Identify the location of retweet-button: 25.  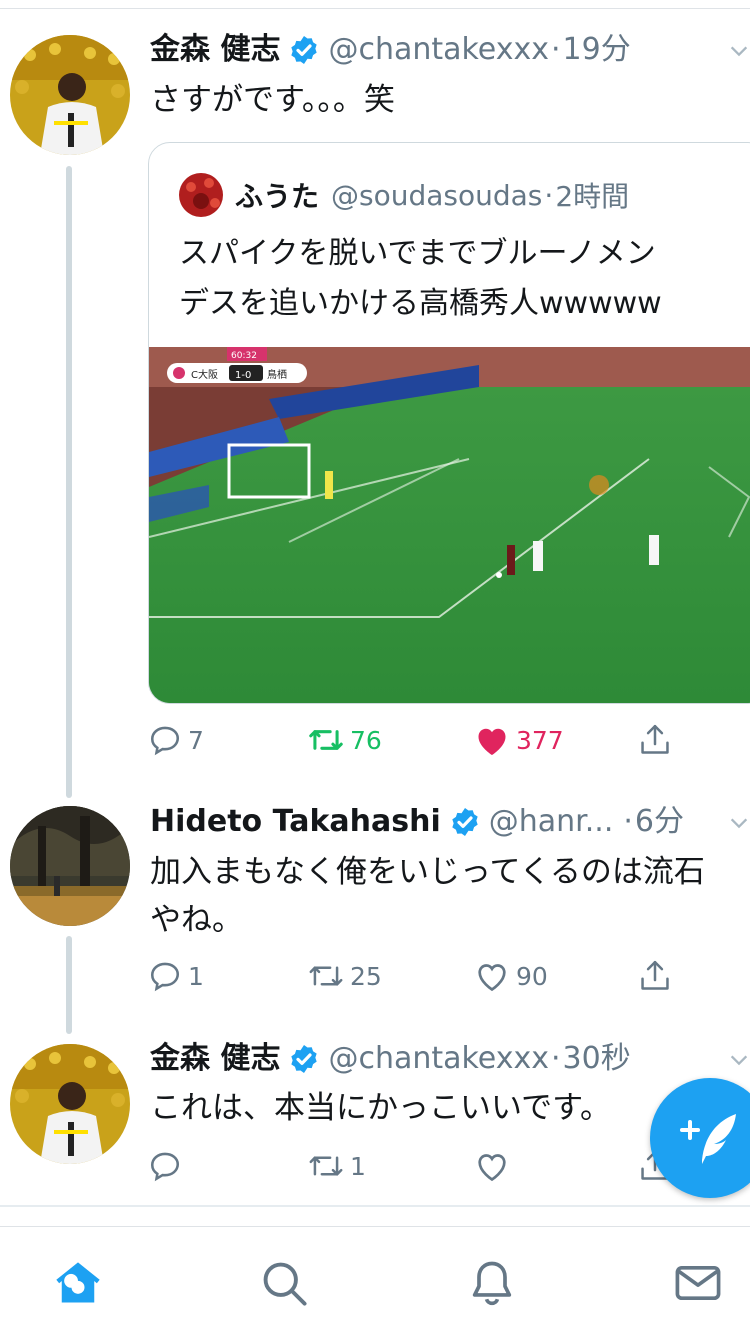
(345, 976).